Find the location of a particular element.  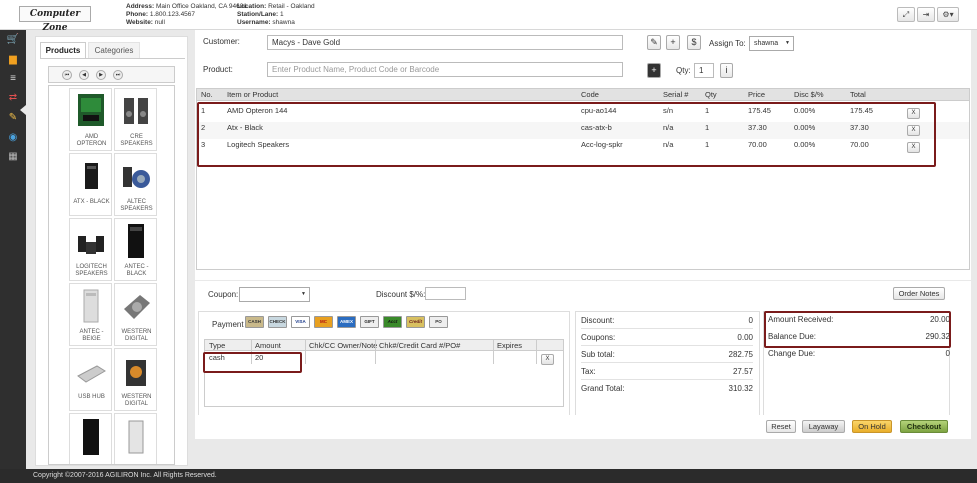

coupon-label: Coupon: is located at coordinates (223, 294).